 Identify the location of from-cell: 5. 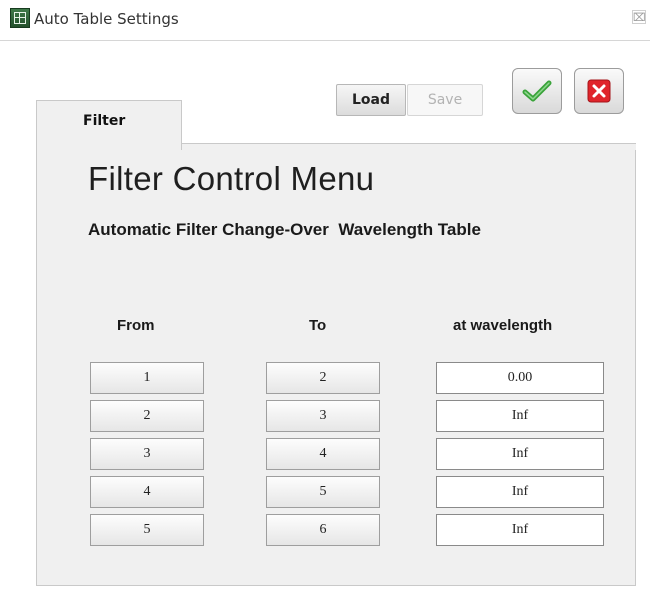
(147, 530).